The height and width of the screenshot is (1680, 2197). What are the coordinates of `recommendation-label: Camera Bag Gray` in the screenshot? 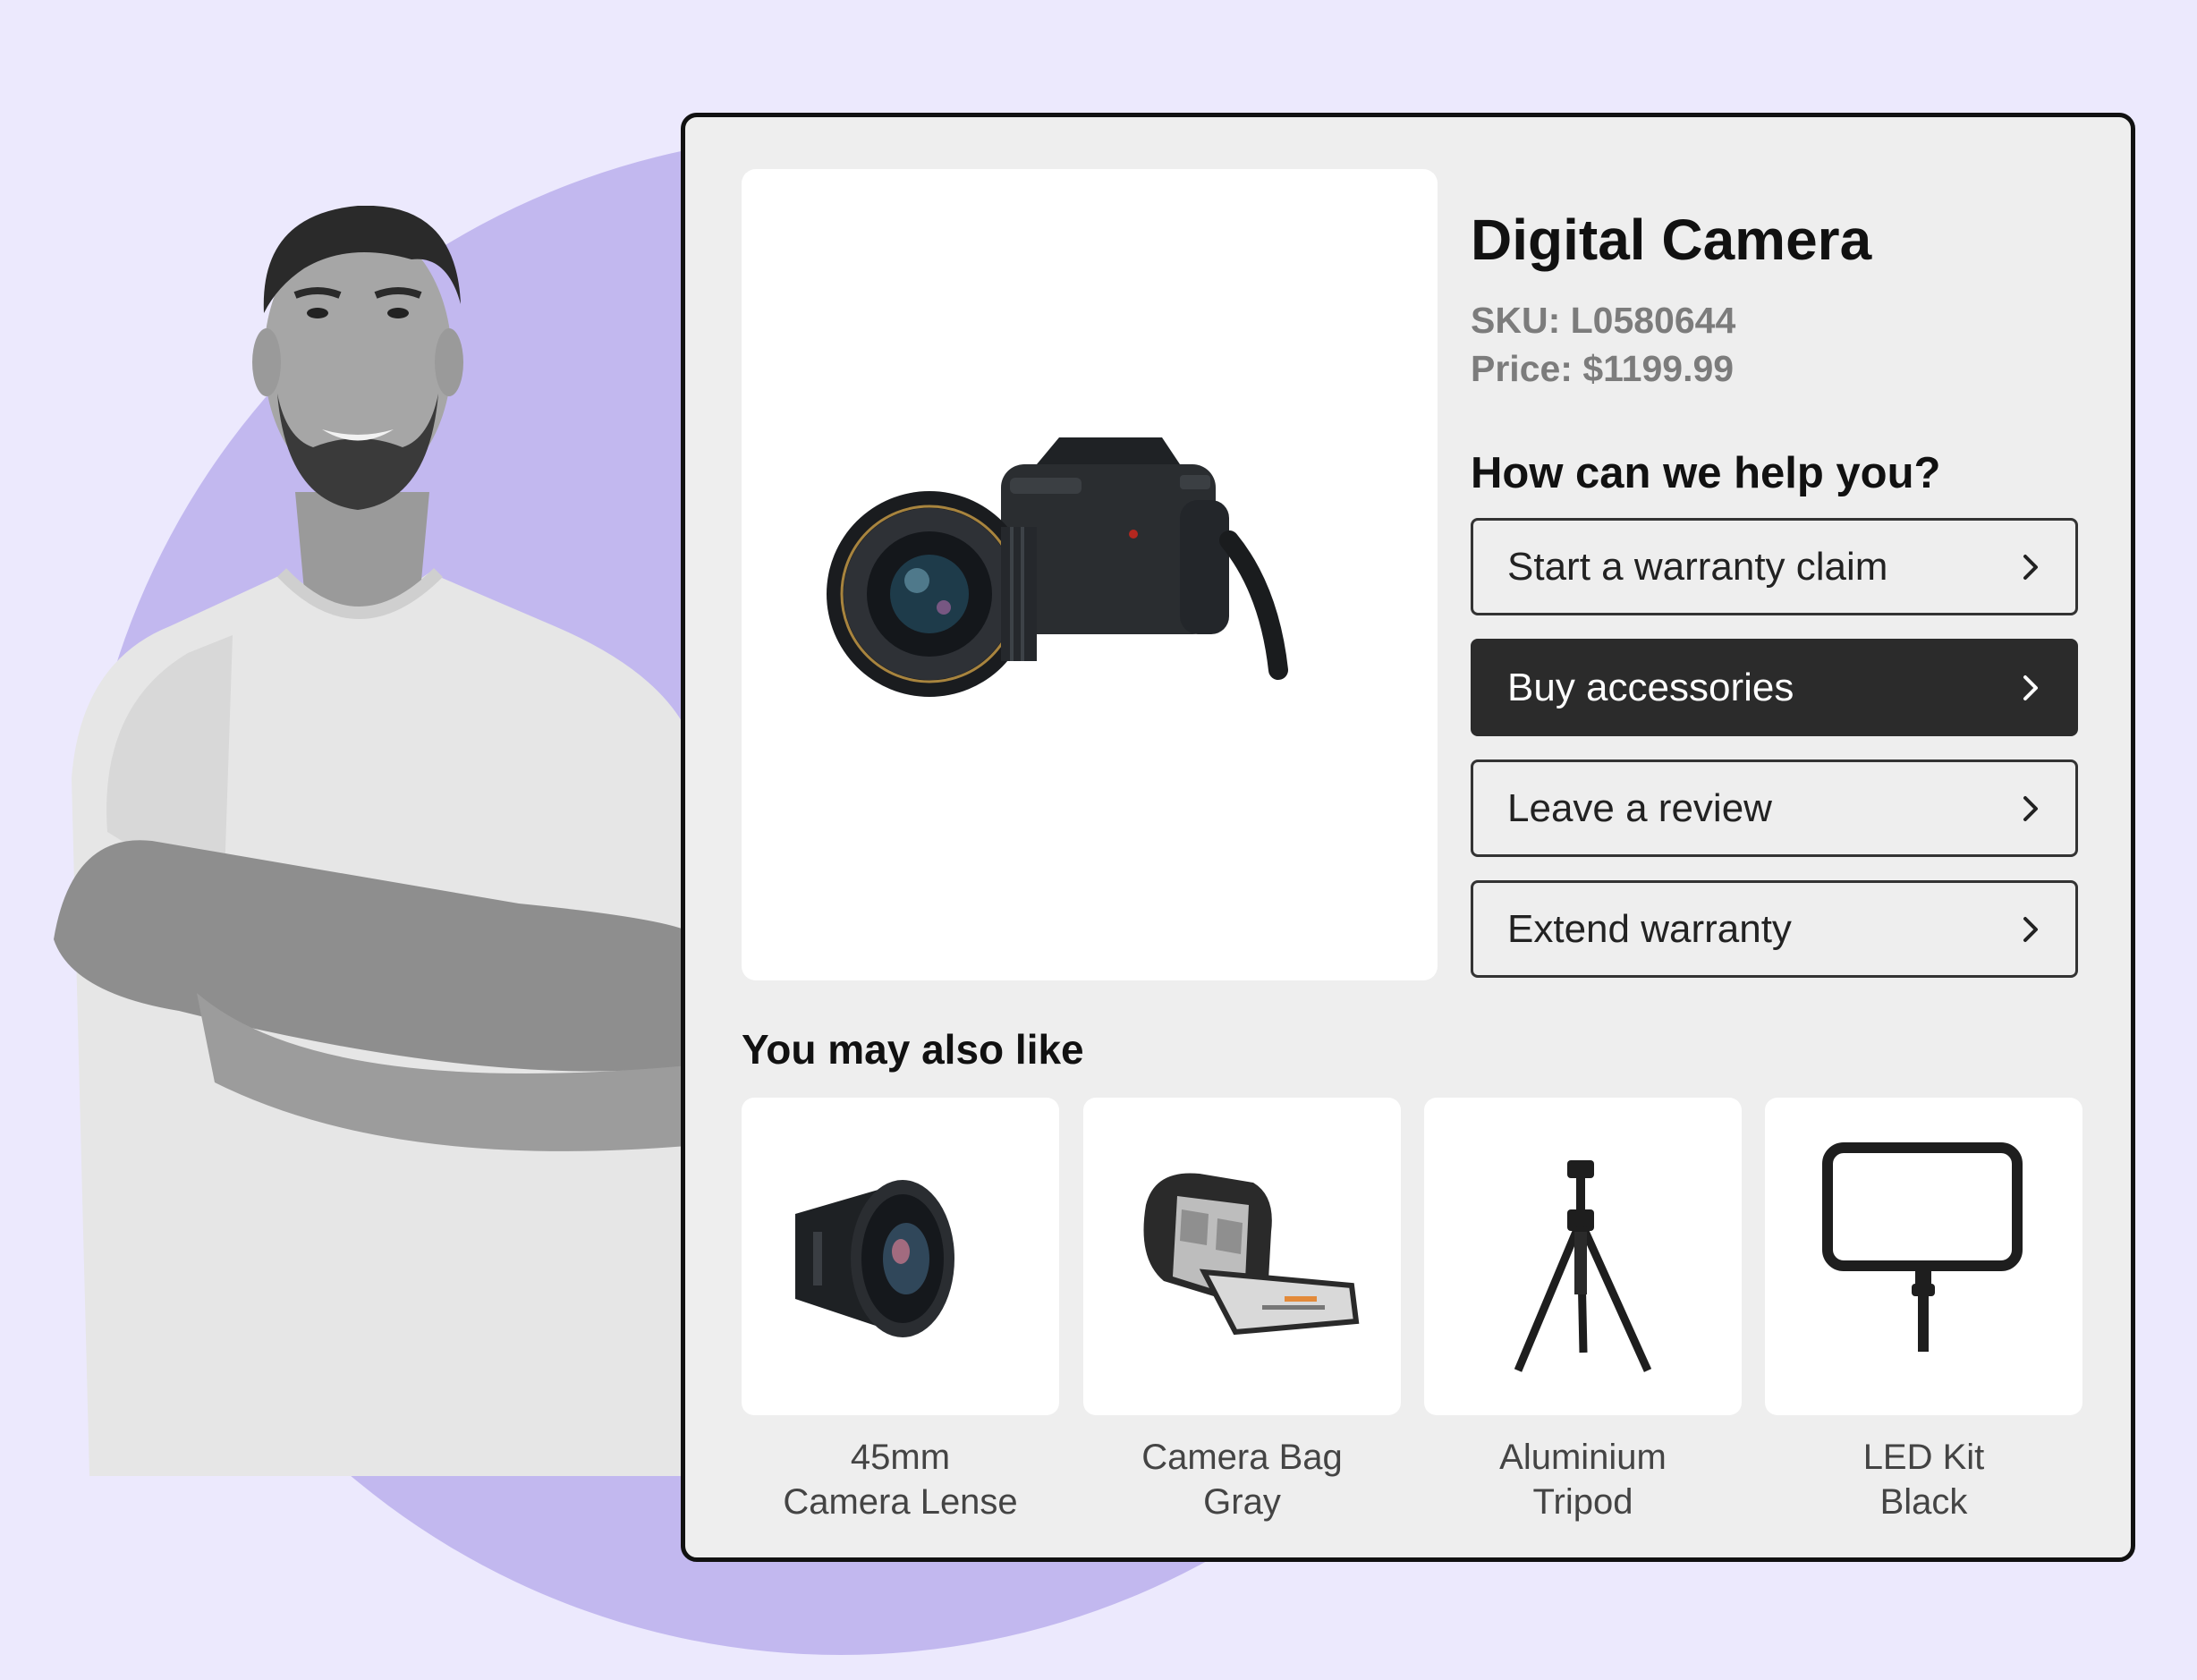 It's located at (1242, 1479).